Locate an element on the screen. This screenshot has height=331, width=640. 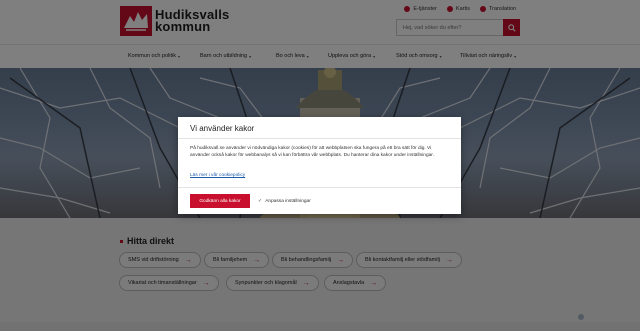
cookie-policy-link: Läs mer i vår cookiepolicy is located at coordinates (217, 175).